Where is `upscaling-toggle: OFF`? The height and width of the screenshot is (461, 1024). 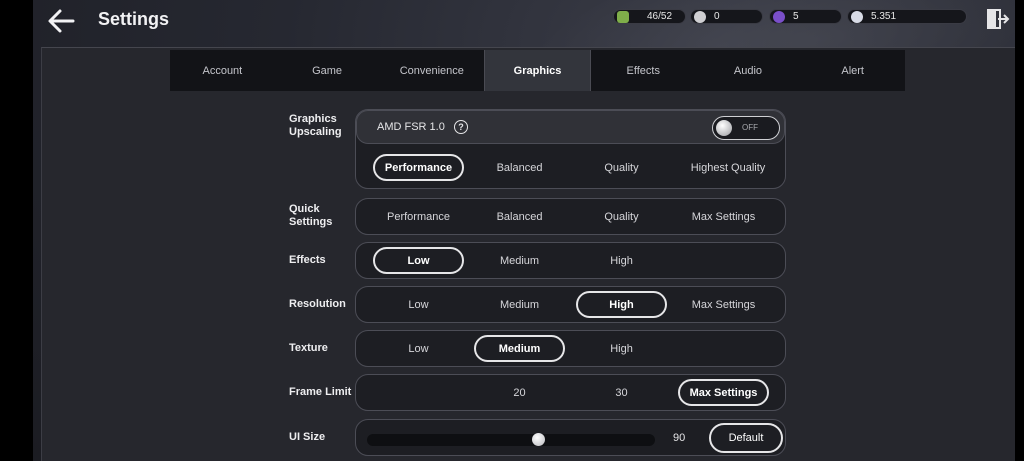
upscaling-toggle: OFF is located at coordinates (746, 128).